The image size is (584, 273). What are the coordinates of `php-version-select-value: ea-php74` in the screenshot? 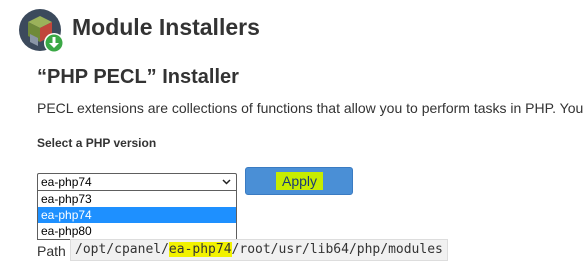 It's located at (66, 182).